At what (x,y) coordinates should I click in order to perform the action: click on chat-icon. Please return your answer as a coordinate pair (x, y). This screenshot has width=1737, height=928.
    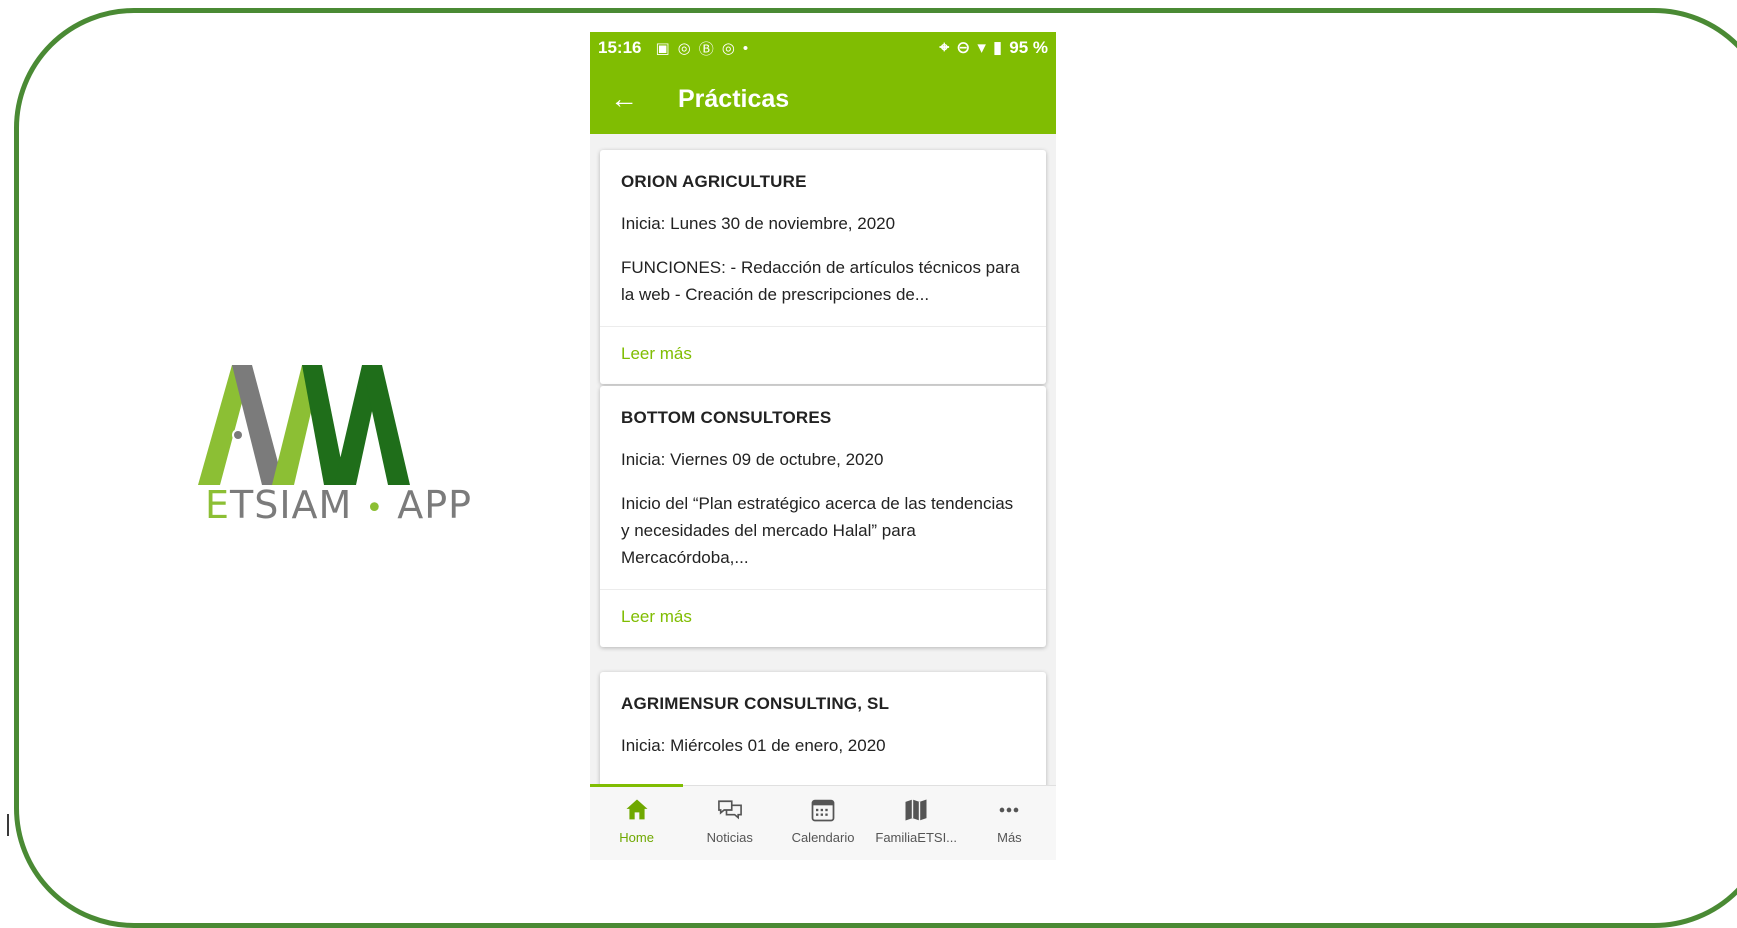
    Looking at the image, I should click on (729, 810).